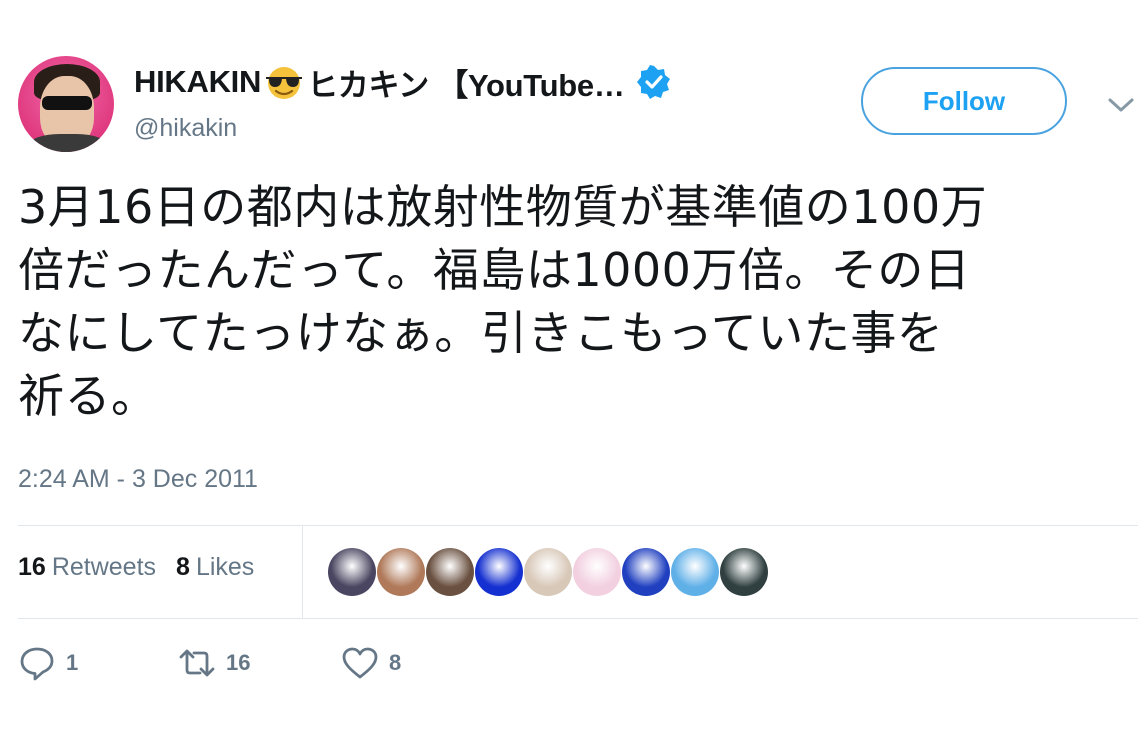 The width and height of the screenshot is (1146, 736). Describe the element at coordinates (238, 662) in the screenshot. I see `retweet-count: 16` at that location.